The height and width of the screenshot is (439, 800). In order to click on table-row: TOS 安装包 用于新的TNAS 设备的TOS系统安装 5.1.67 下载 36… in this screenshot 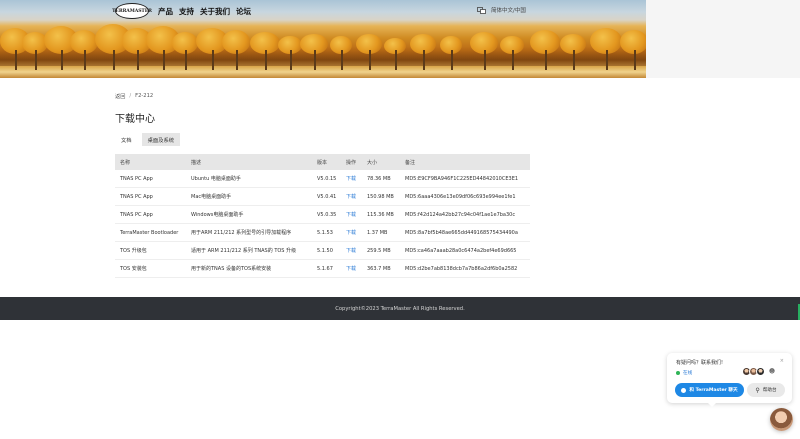, I will do `click(322, 269)`.